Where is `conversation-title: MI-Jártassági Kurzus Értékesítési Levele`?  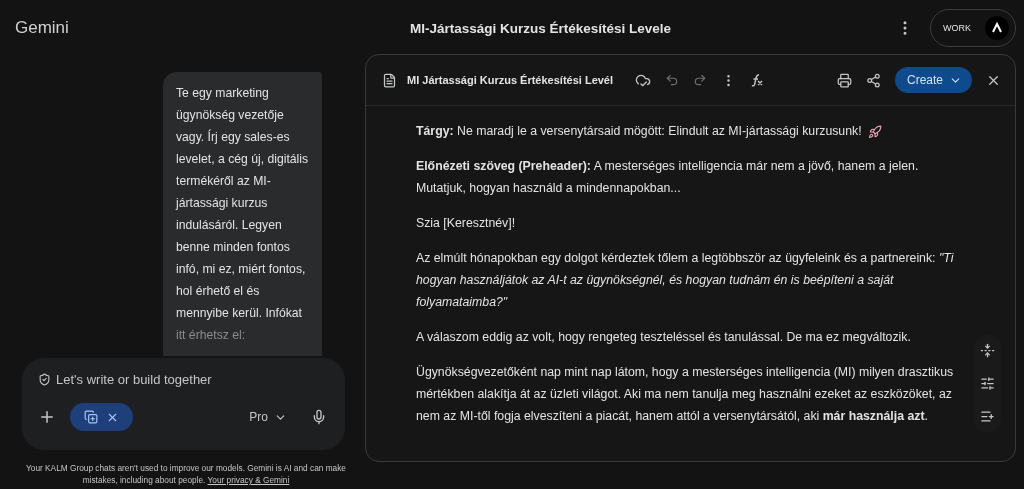 conversation-title: MI-Jártassági Kurzus Értékesítési Levele is located at coordinates (541, 28).